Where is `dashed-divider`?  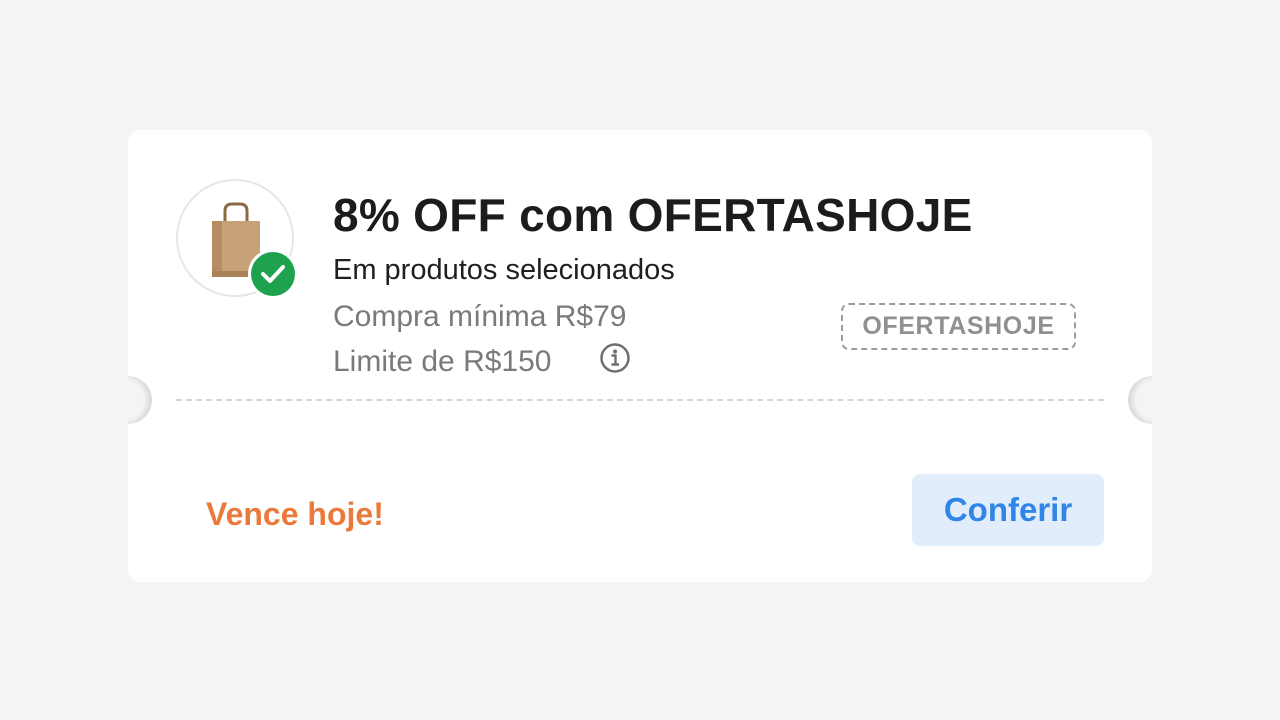
dashed-divider is located at coordinates (640, 400).